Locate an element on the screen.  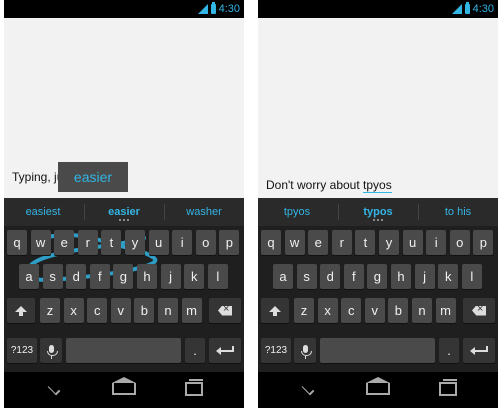
key-s-label: s is located at coordinates (306, 276).